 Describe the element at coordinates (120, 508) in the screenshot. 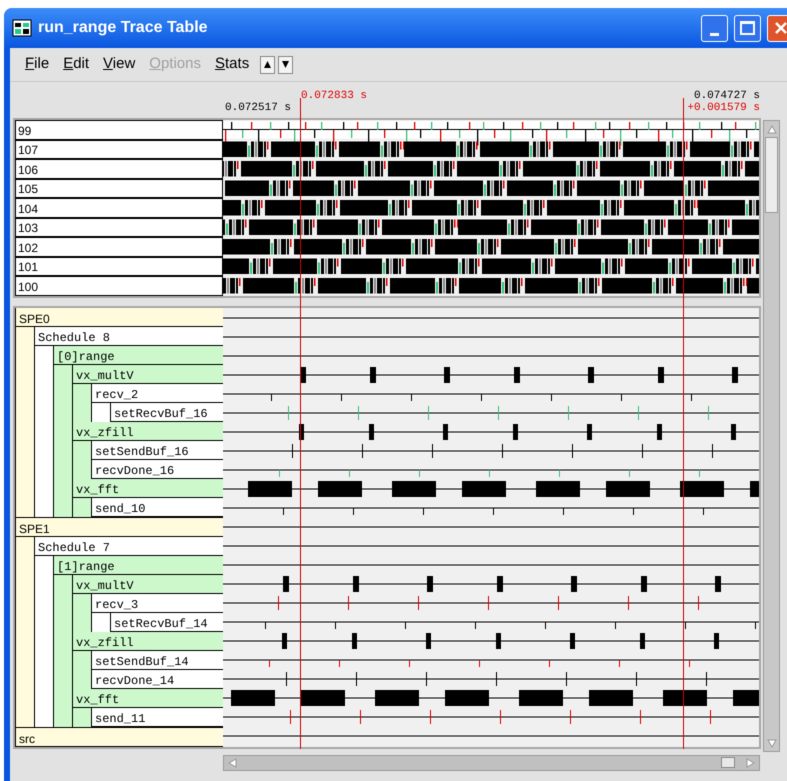

I see `tree-label: send_10` at that location.